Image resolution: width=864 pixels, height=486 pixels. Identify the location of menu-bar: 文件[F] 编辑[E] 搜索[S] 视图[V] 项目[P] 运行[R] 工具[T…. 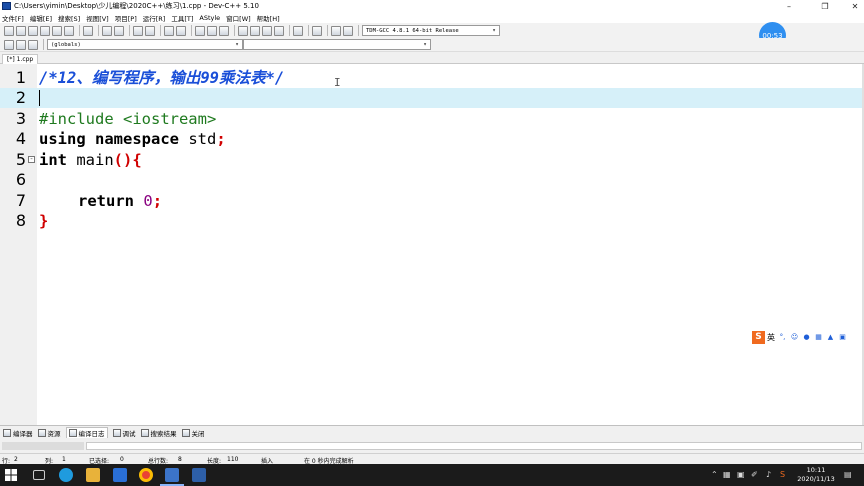
(432, 17).